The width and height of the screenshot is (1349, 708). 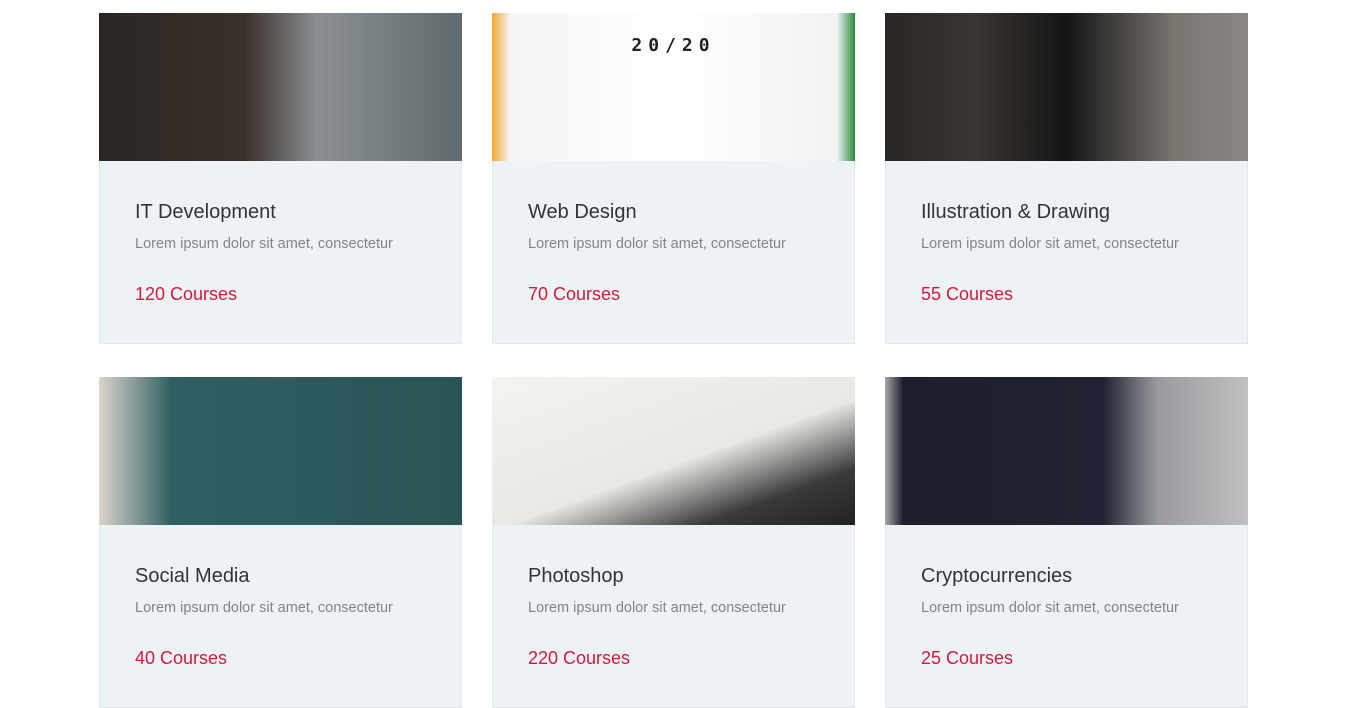 What do you see at coordinates (579, 658) in the screenshot?
I see `course-count-link: 220 Courses` at bounding box center [579, 658].